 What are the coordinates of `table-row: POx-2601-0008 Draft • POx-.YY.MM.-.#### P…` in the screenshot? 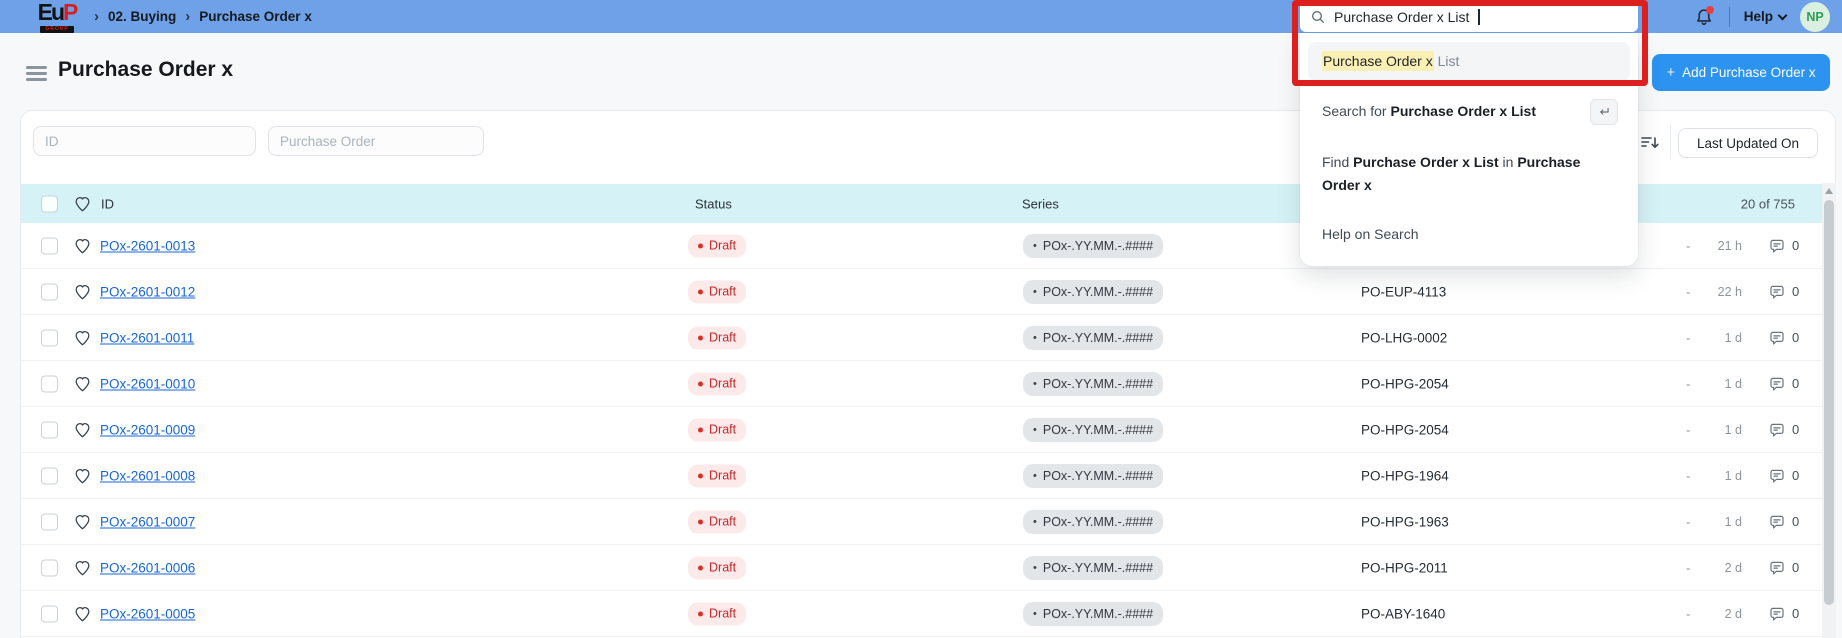 It's located at (928, 476).